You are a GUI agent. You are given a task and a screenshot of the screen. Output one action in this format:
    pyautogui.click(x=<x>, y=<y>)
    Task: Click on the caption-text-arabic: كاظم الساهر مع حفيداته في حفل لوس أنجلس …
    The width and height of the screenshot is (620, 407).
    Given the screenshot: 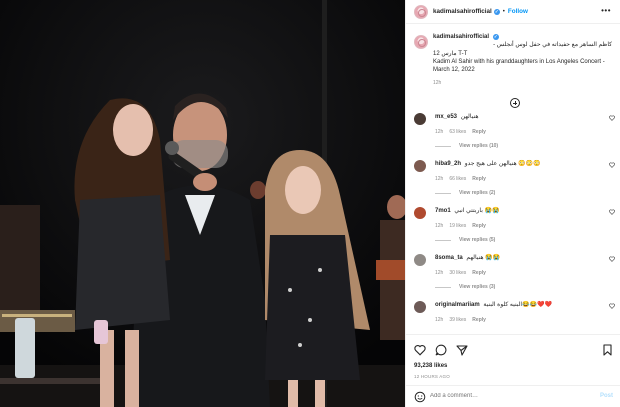 What is the action you would take?
    pyautogui.click(x=552, y=45)
    